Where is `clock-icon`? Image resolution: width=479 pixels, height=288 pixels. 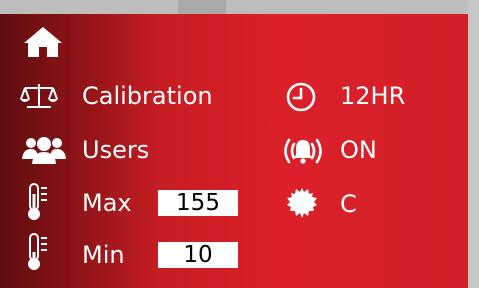
clock-icon is located at coordinates (301, 97).